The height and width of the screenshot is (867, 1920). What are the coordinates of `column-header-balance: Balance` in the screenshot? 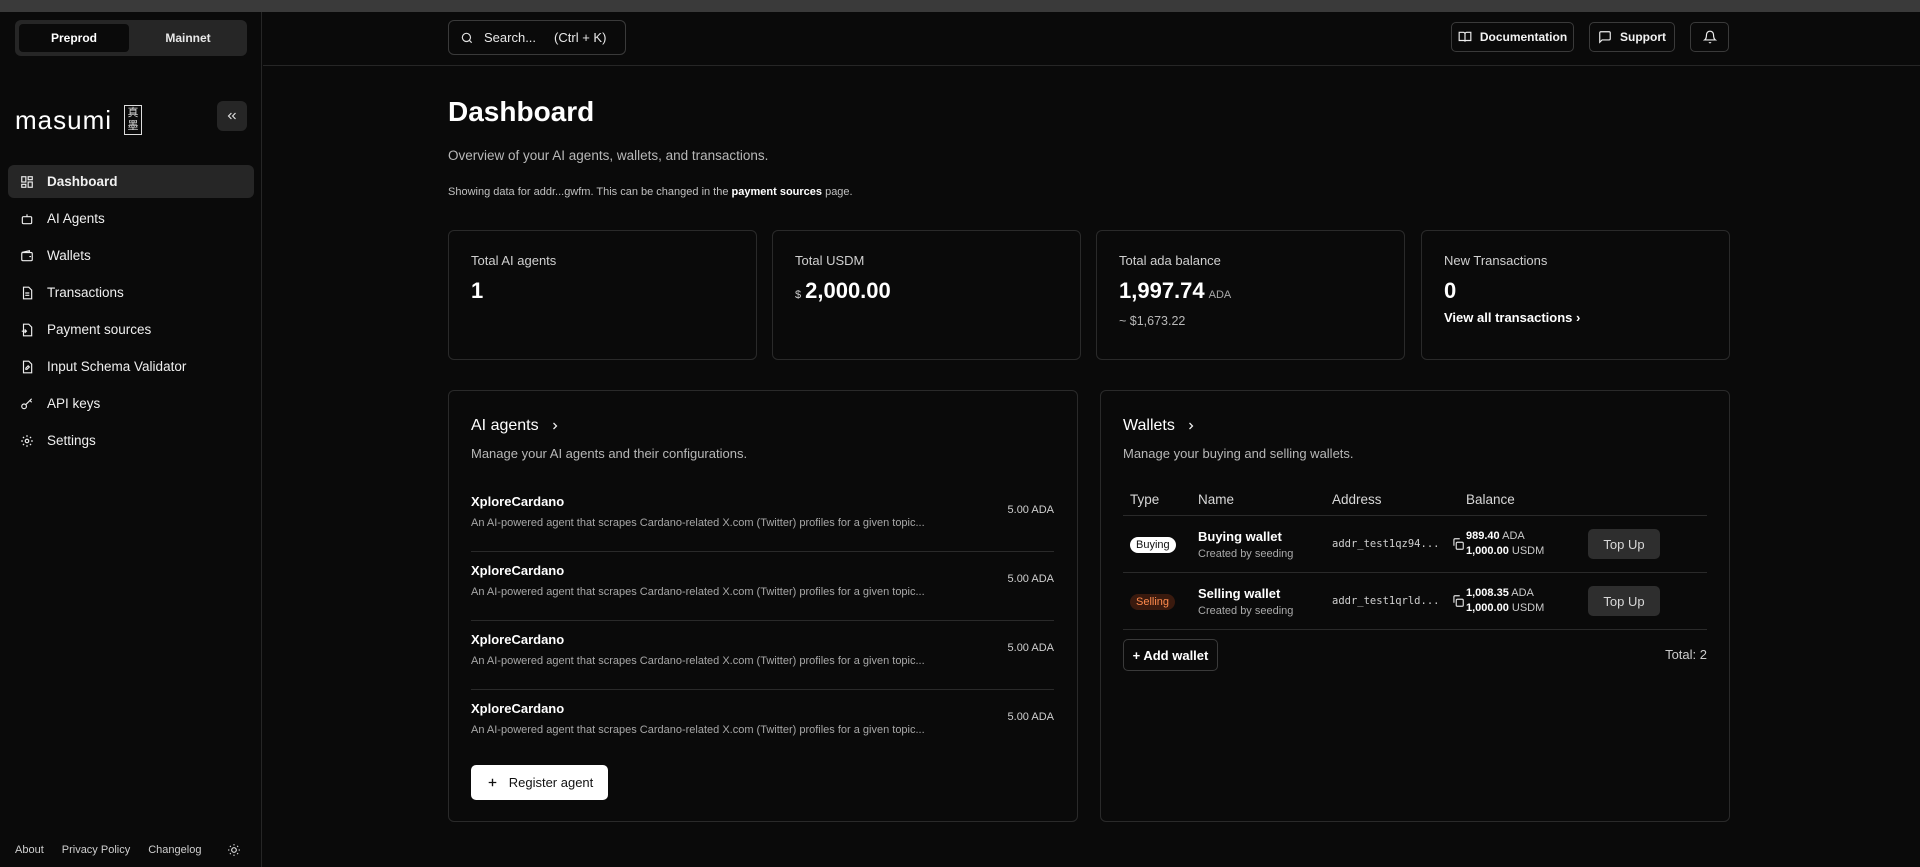 It's located at (1490, 499).